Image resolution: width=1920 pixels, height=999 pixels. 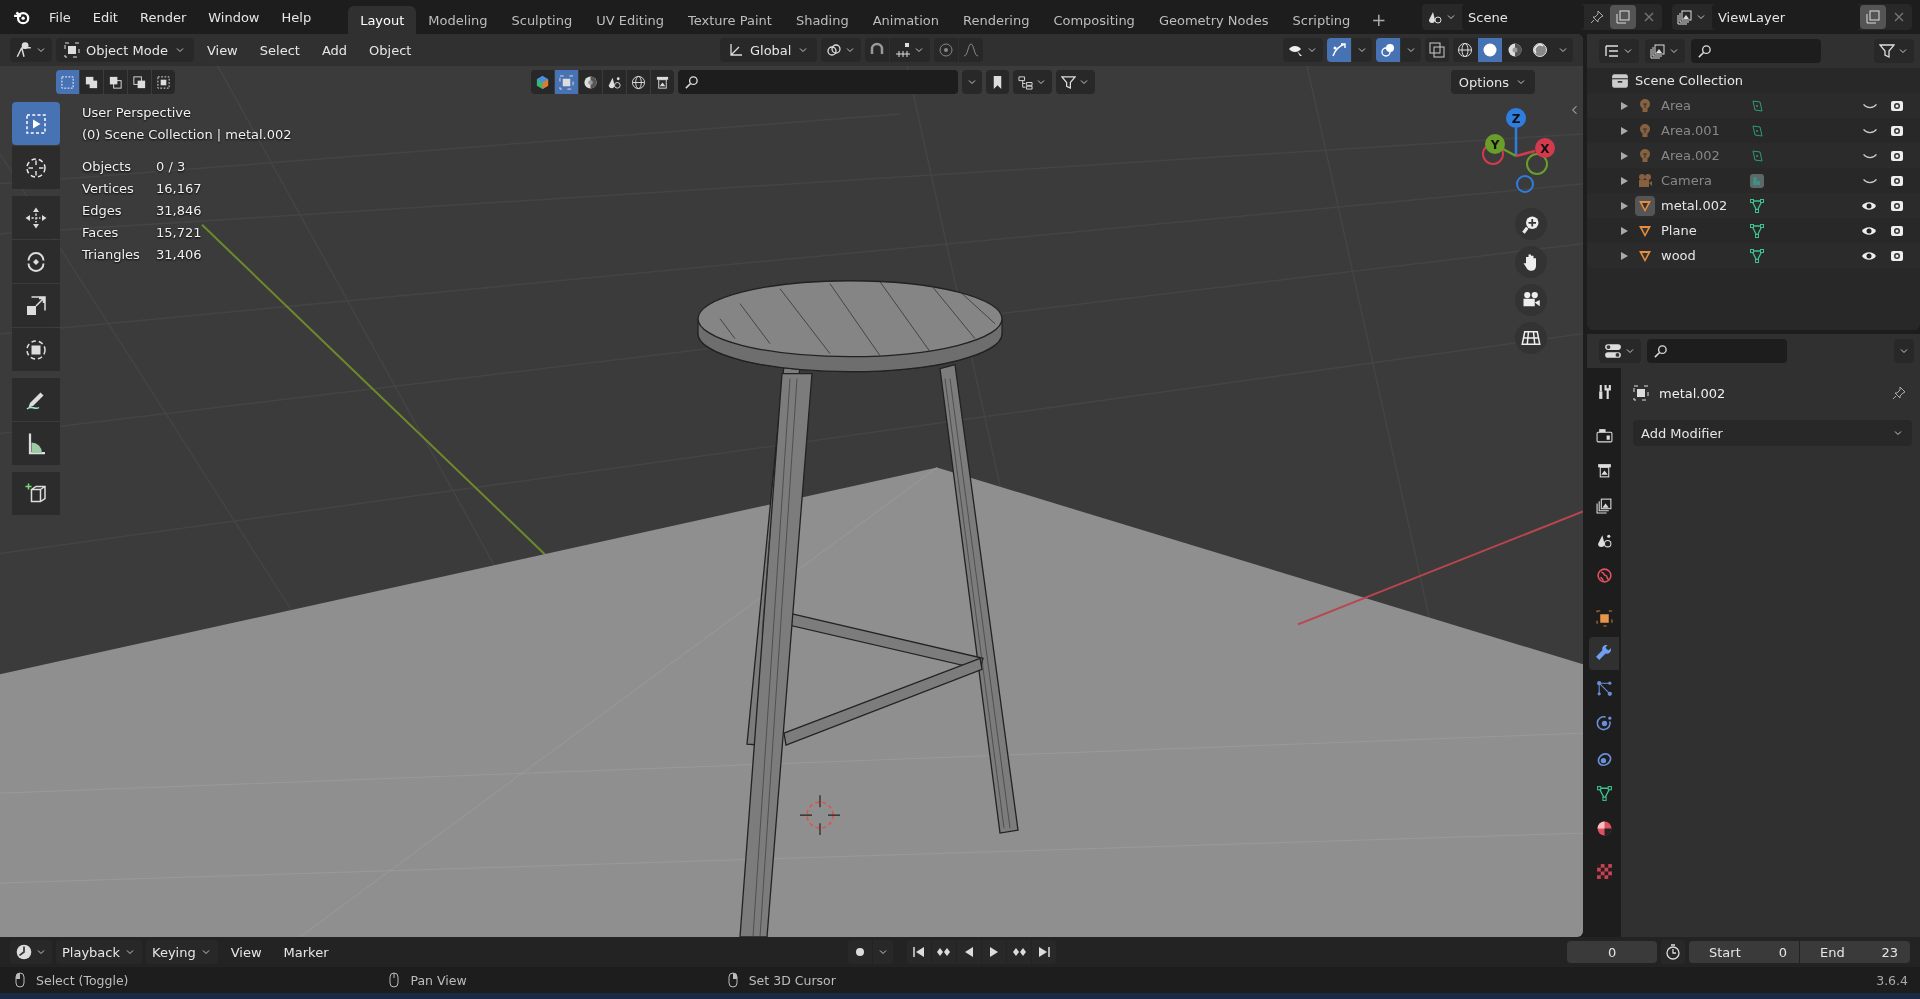 What do you see at coordinates (438, 980) in the screenshot?
I see `status-hint: Pan View` at bounding box center [438, 980].